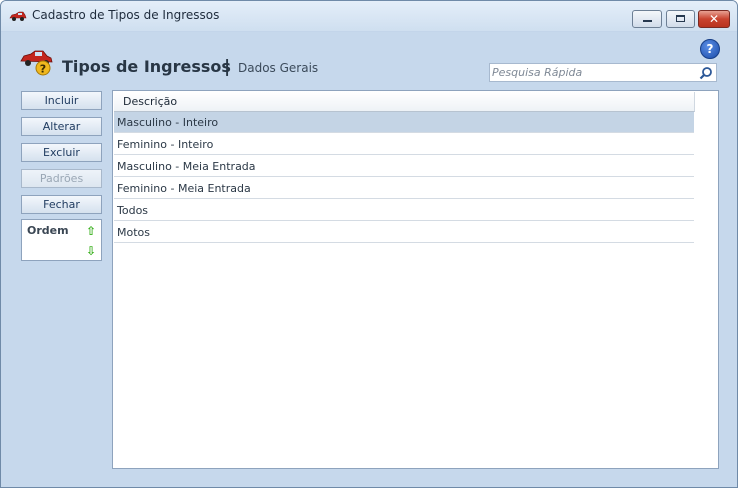 The height and width of the screenshot is (488, 738). What do you see at coordinates (61, 178) in the screenshot?
I see `defaults-button: Padrões` at bounding box center [61, 178].